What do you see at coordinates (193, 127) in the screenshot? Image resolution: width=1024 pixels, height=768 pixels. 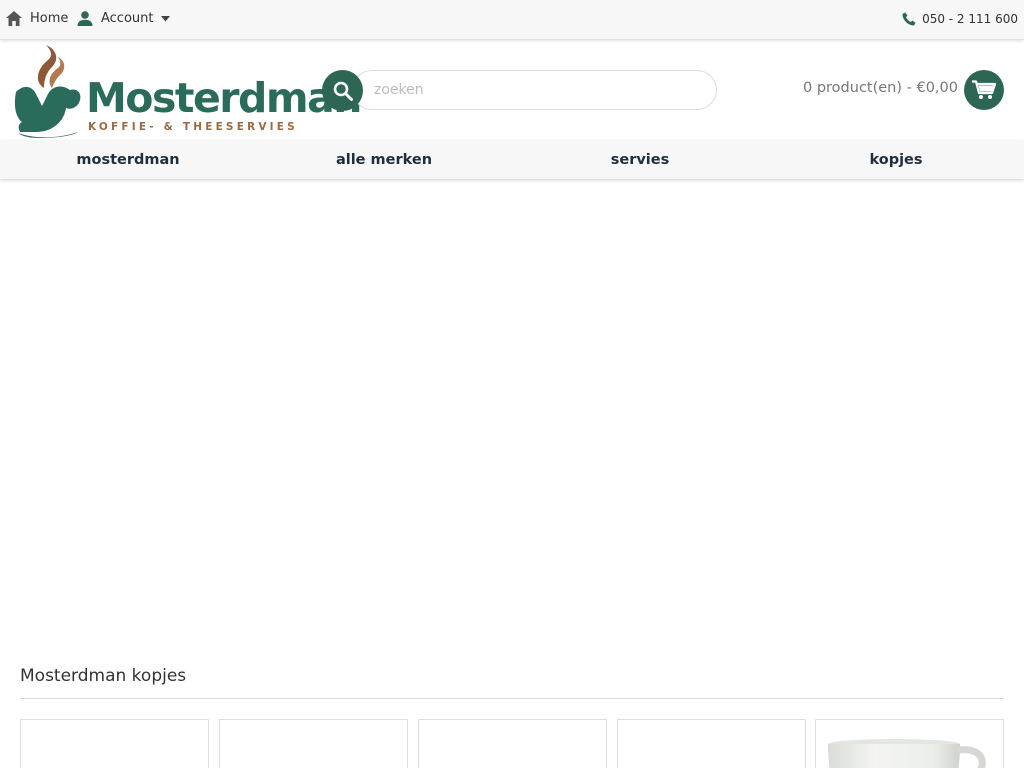 I see `logo-tagline: KOFFIE- & THEESERVIES` at bounding box center [193, 127].